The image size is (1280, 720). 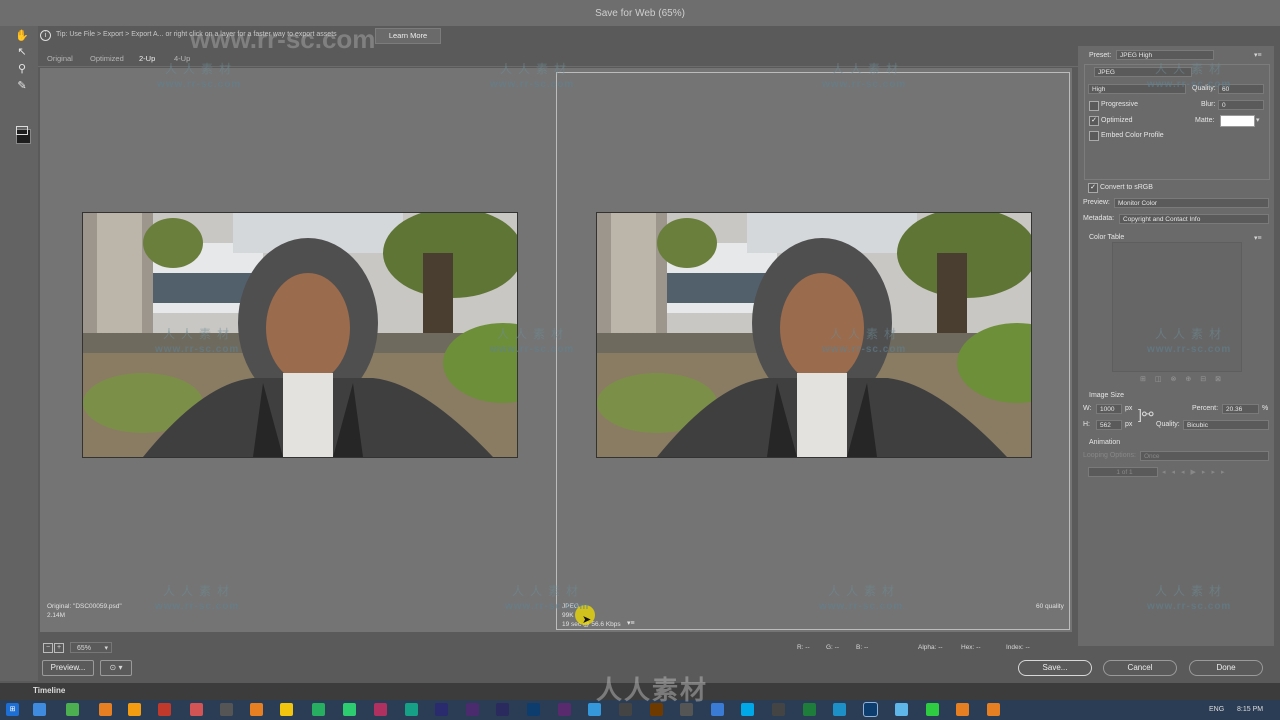 I want to click on clock: 8:15 PM, so click(x=1250, y=709).